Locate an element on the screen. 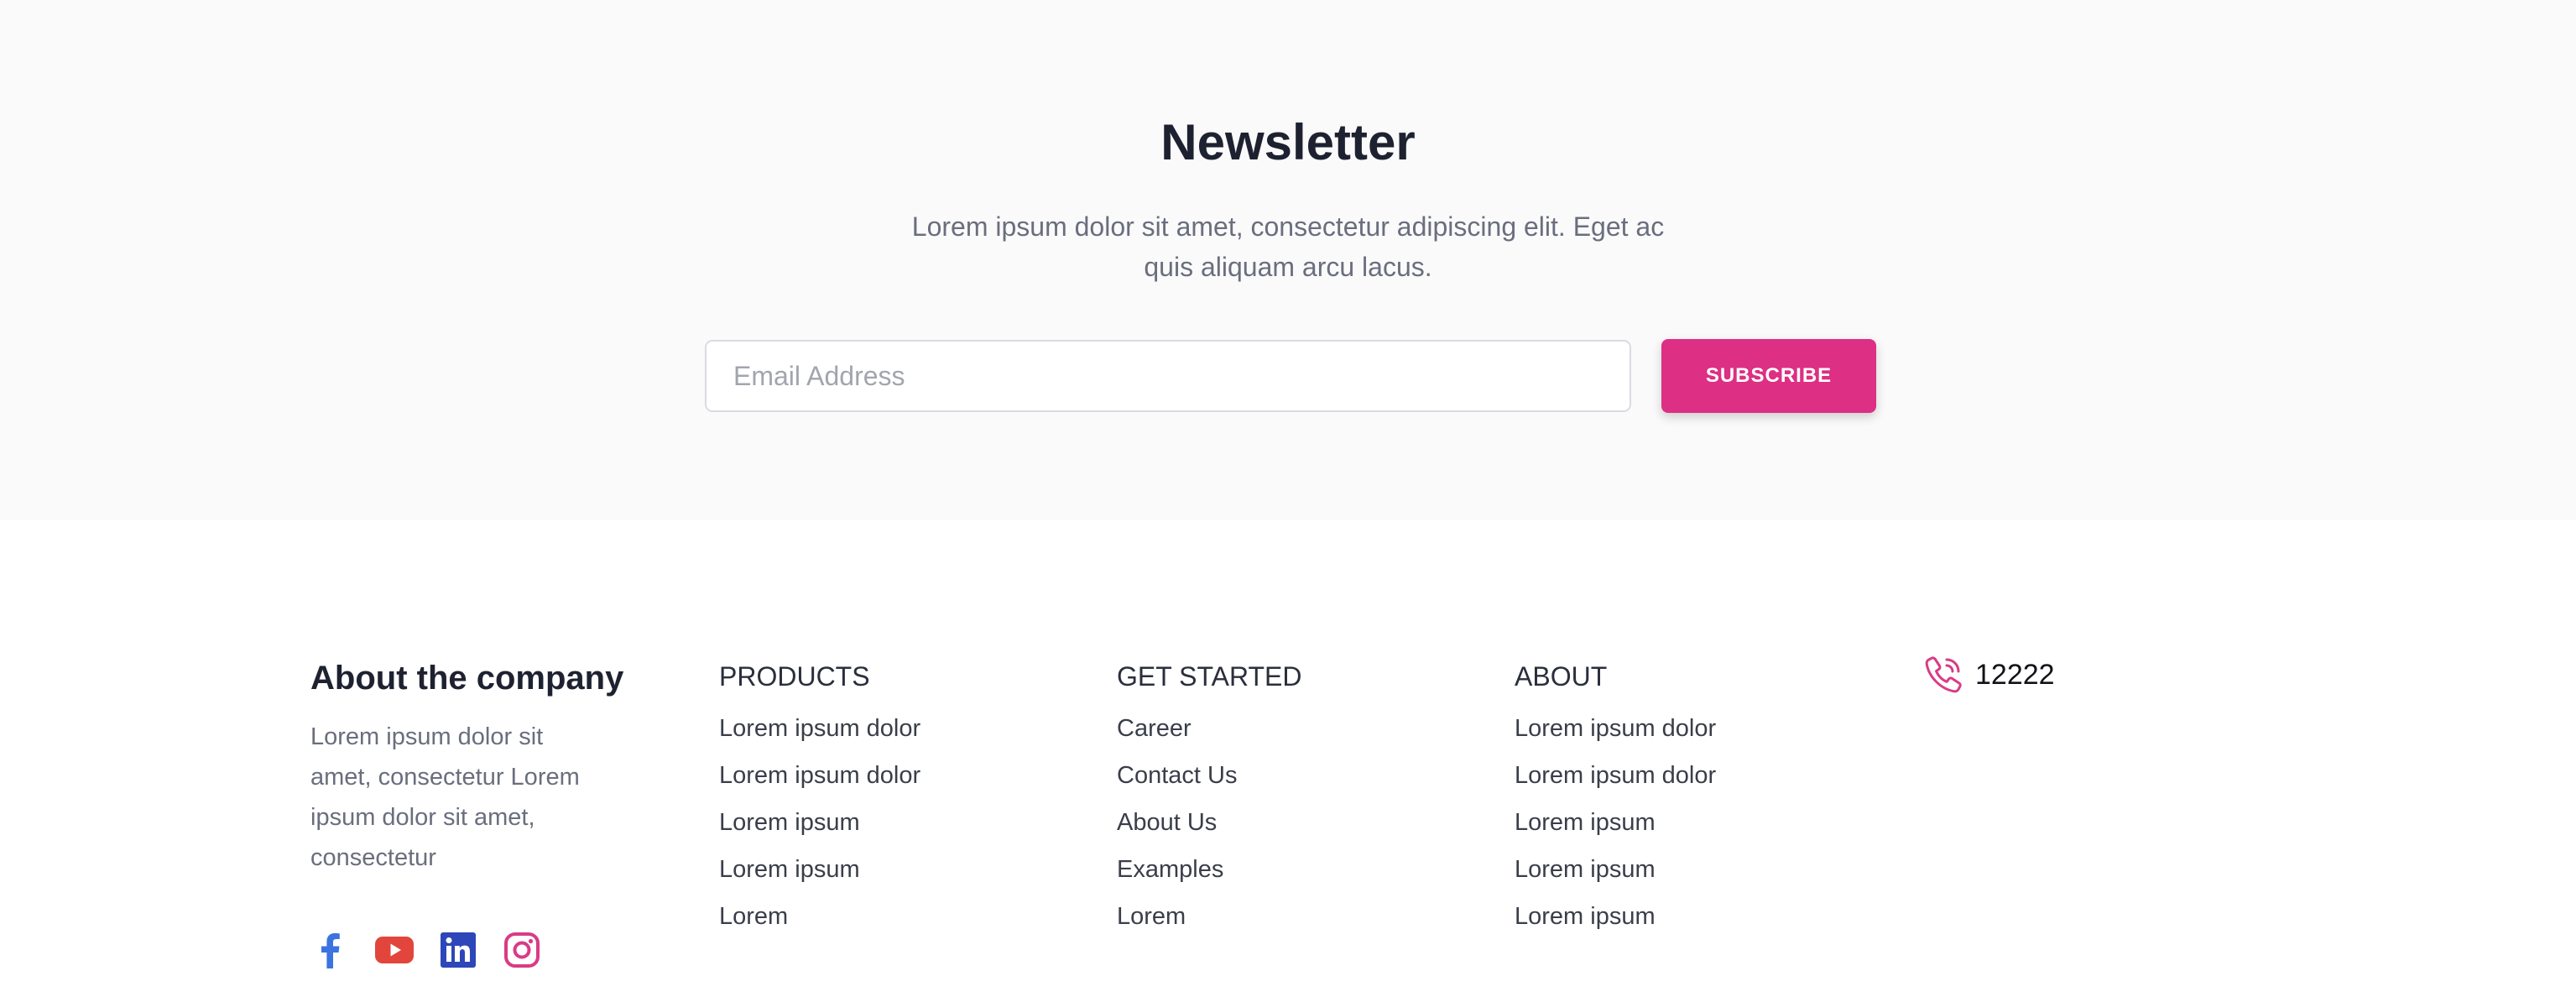 The height and width of the screenshot is (997, 2576). youtube-icon is located at coordinates (394, 950).